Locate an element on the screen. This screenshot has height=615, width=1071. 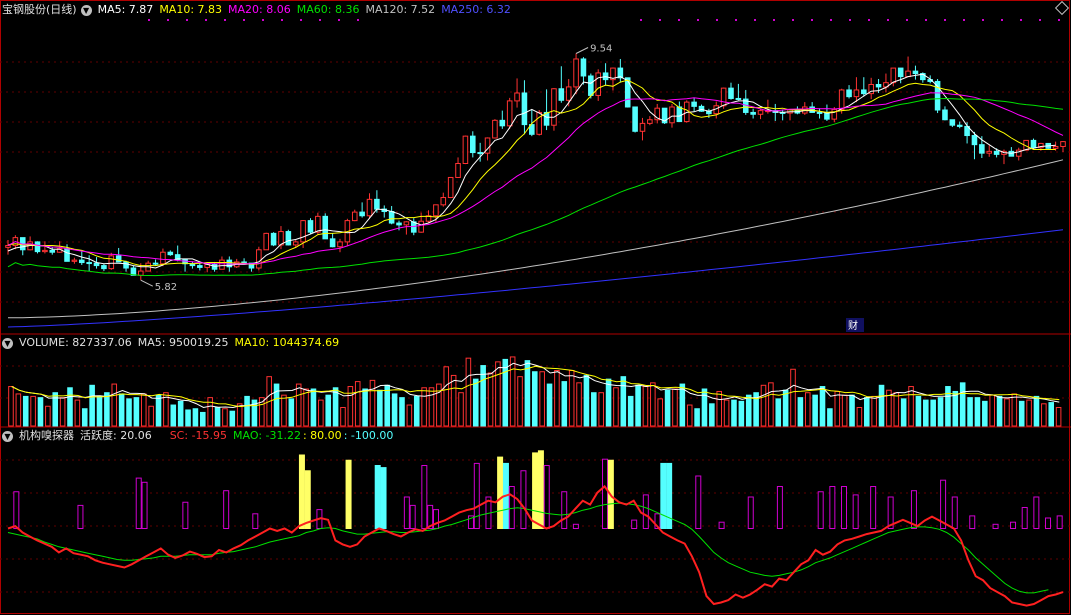
ma5-label: MA5: 7.87 is located at coordinates (125, 9).